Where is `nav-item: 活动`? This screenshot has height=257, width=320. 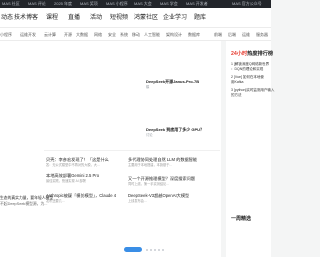
nav-item: 活动 is located at coordinates (96, 18).